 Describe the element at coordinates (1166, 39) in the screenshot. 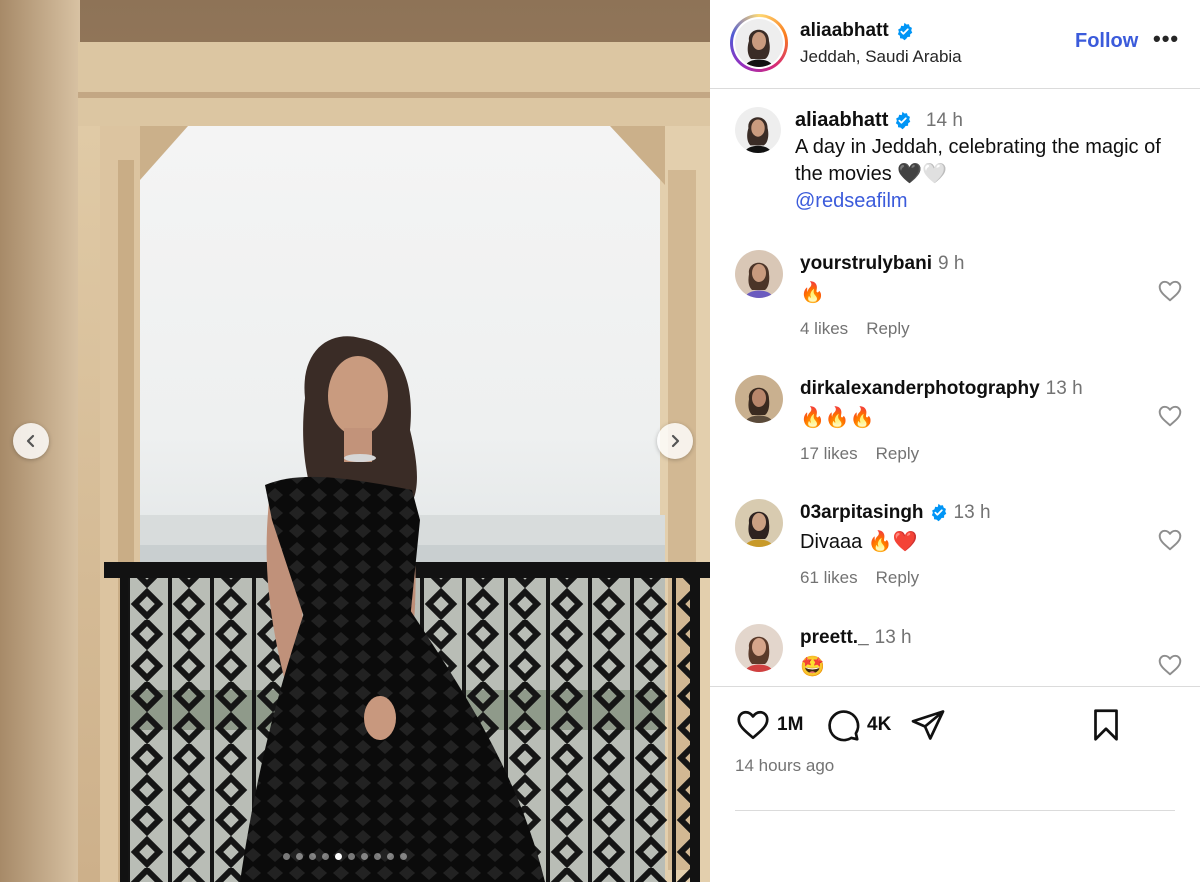

I see `more-options-button: •••` at that location.